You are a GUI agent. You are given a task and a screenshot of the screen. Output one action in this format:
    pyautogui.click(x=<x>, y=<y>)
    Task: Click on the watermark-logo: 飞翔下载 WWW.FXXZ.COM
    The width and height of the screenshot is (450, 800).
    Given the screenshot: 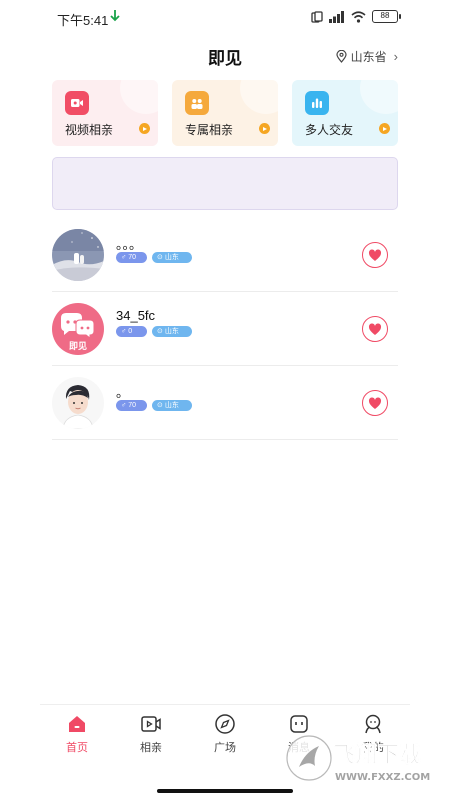 What is the action you would take?
    pyautogui.click(x=358, y=759)
    